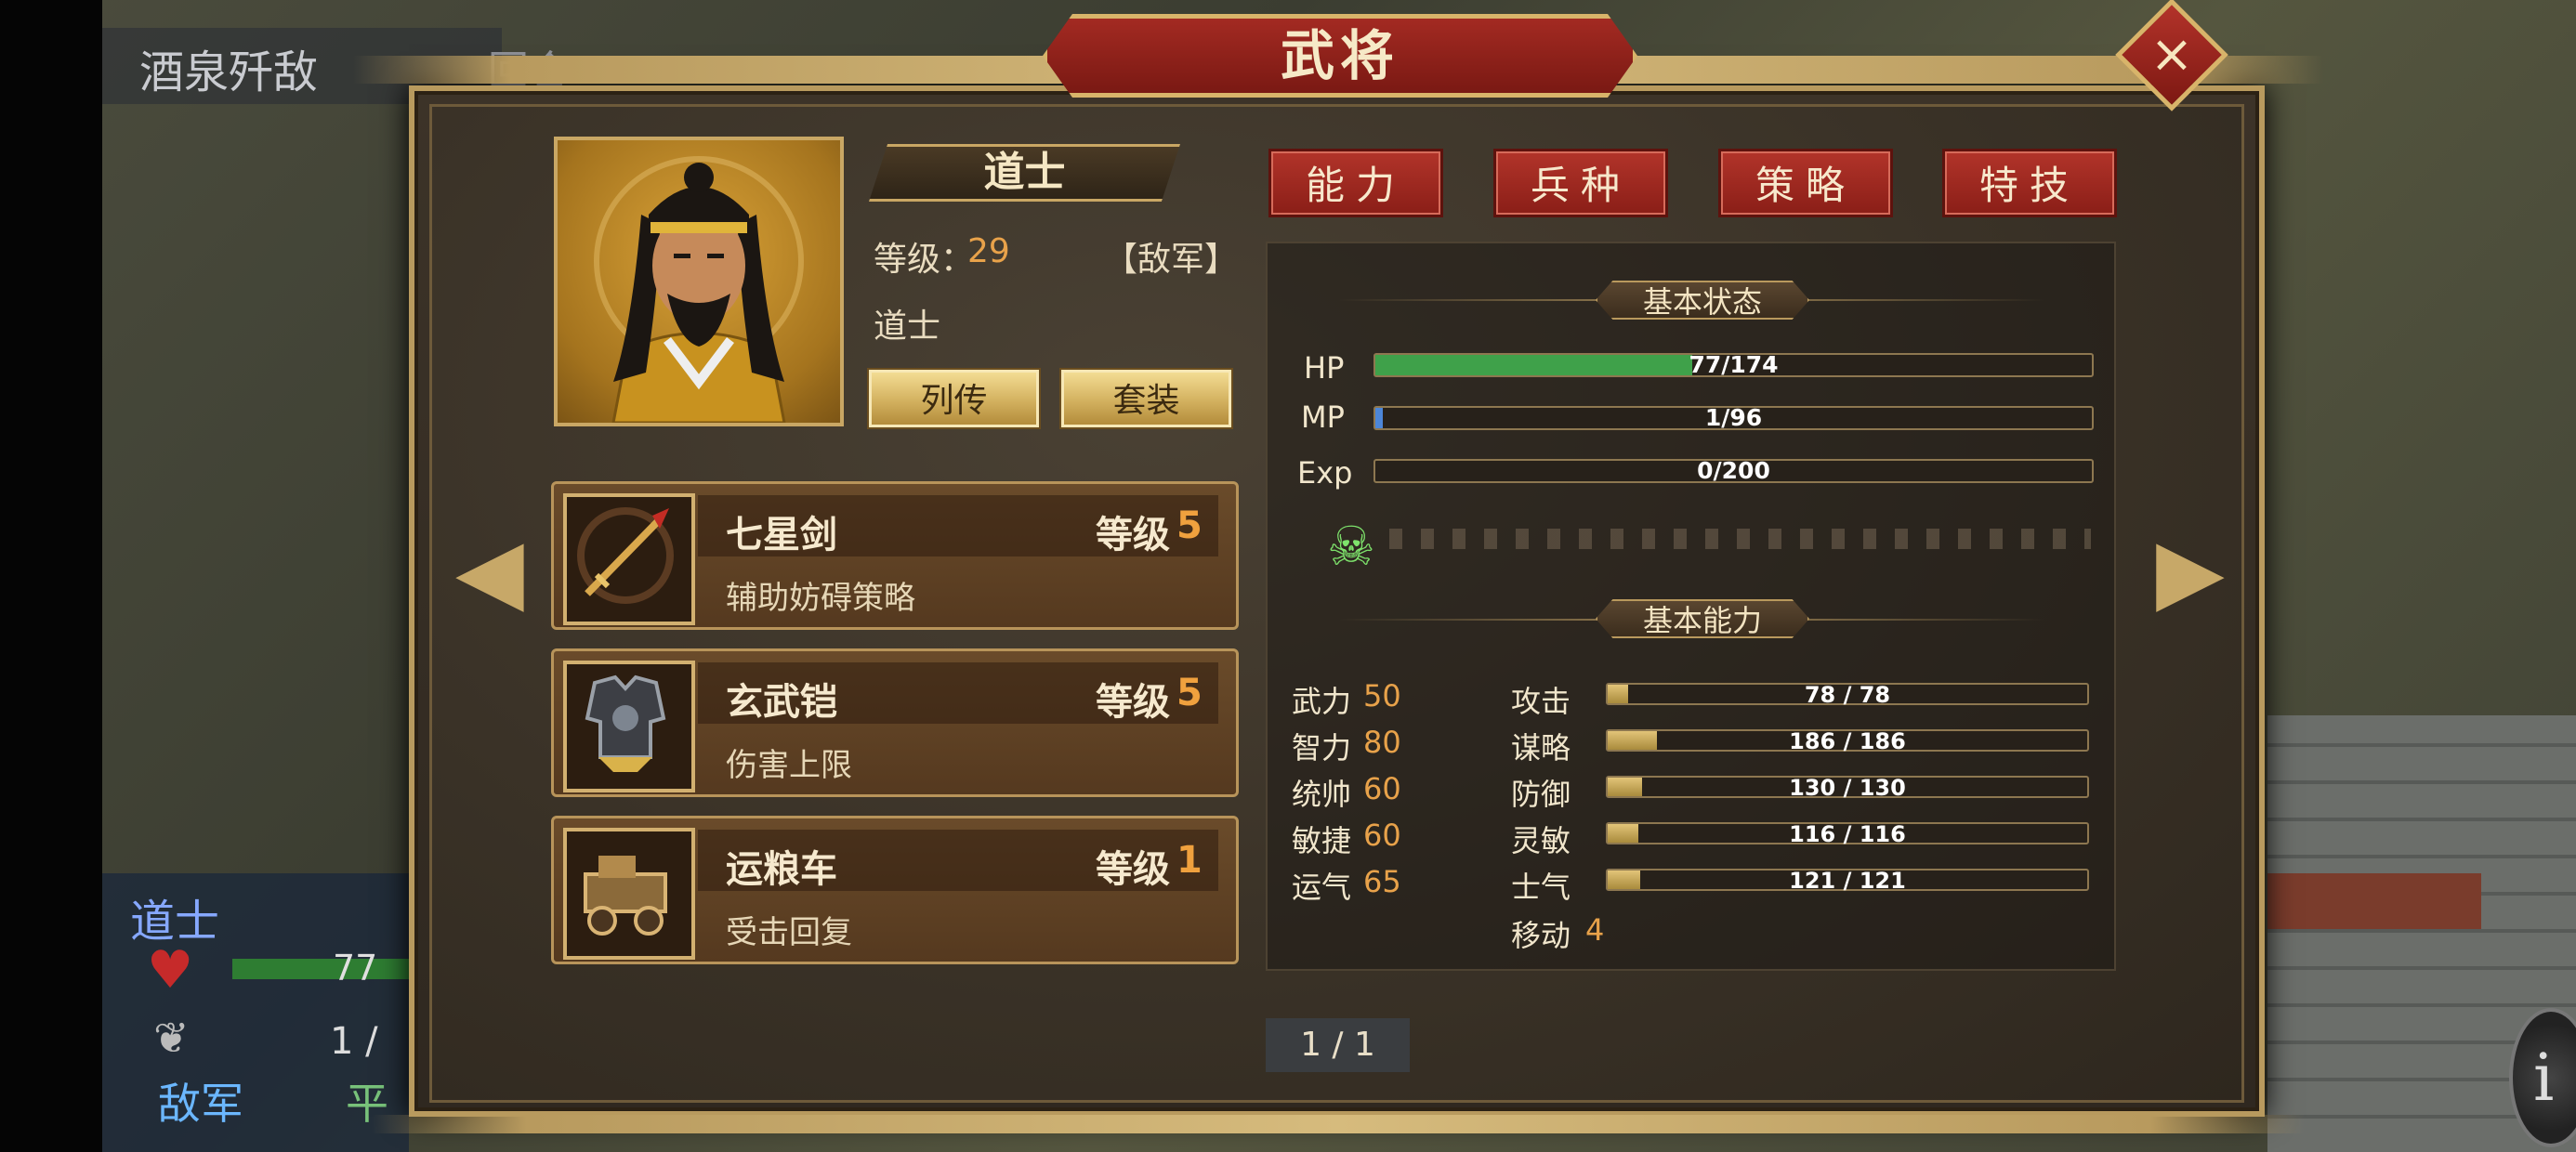 The width and height of the screenshot is (2576, 1152). I want to click on combat-bar-strategy: 186 / 186, so click(1847, 741).